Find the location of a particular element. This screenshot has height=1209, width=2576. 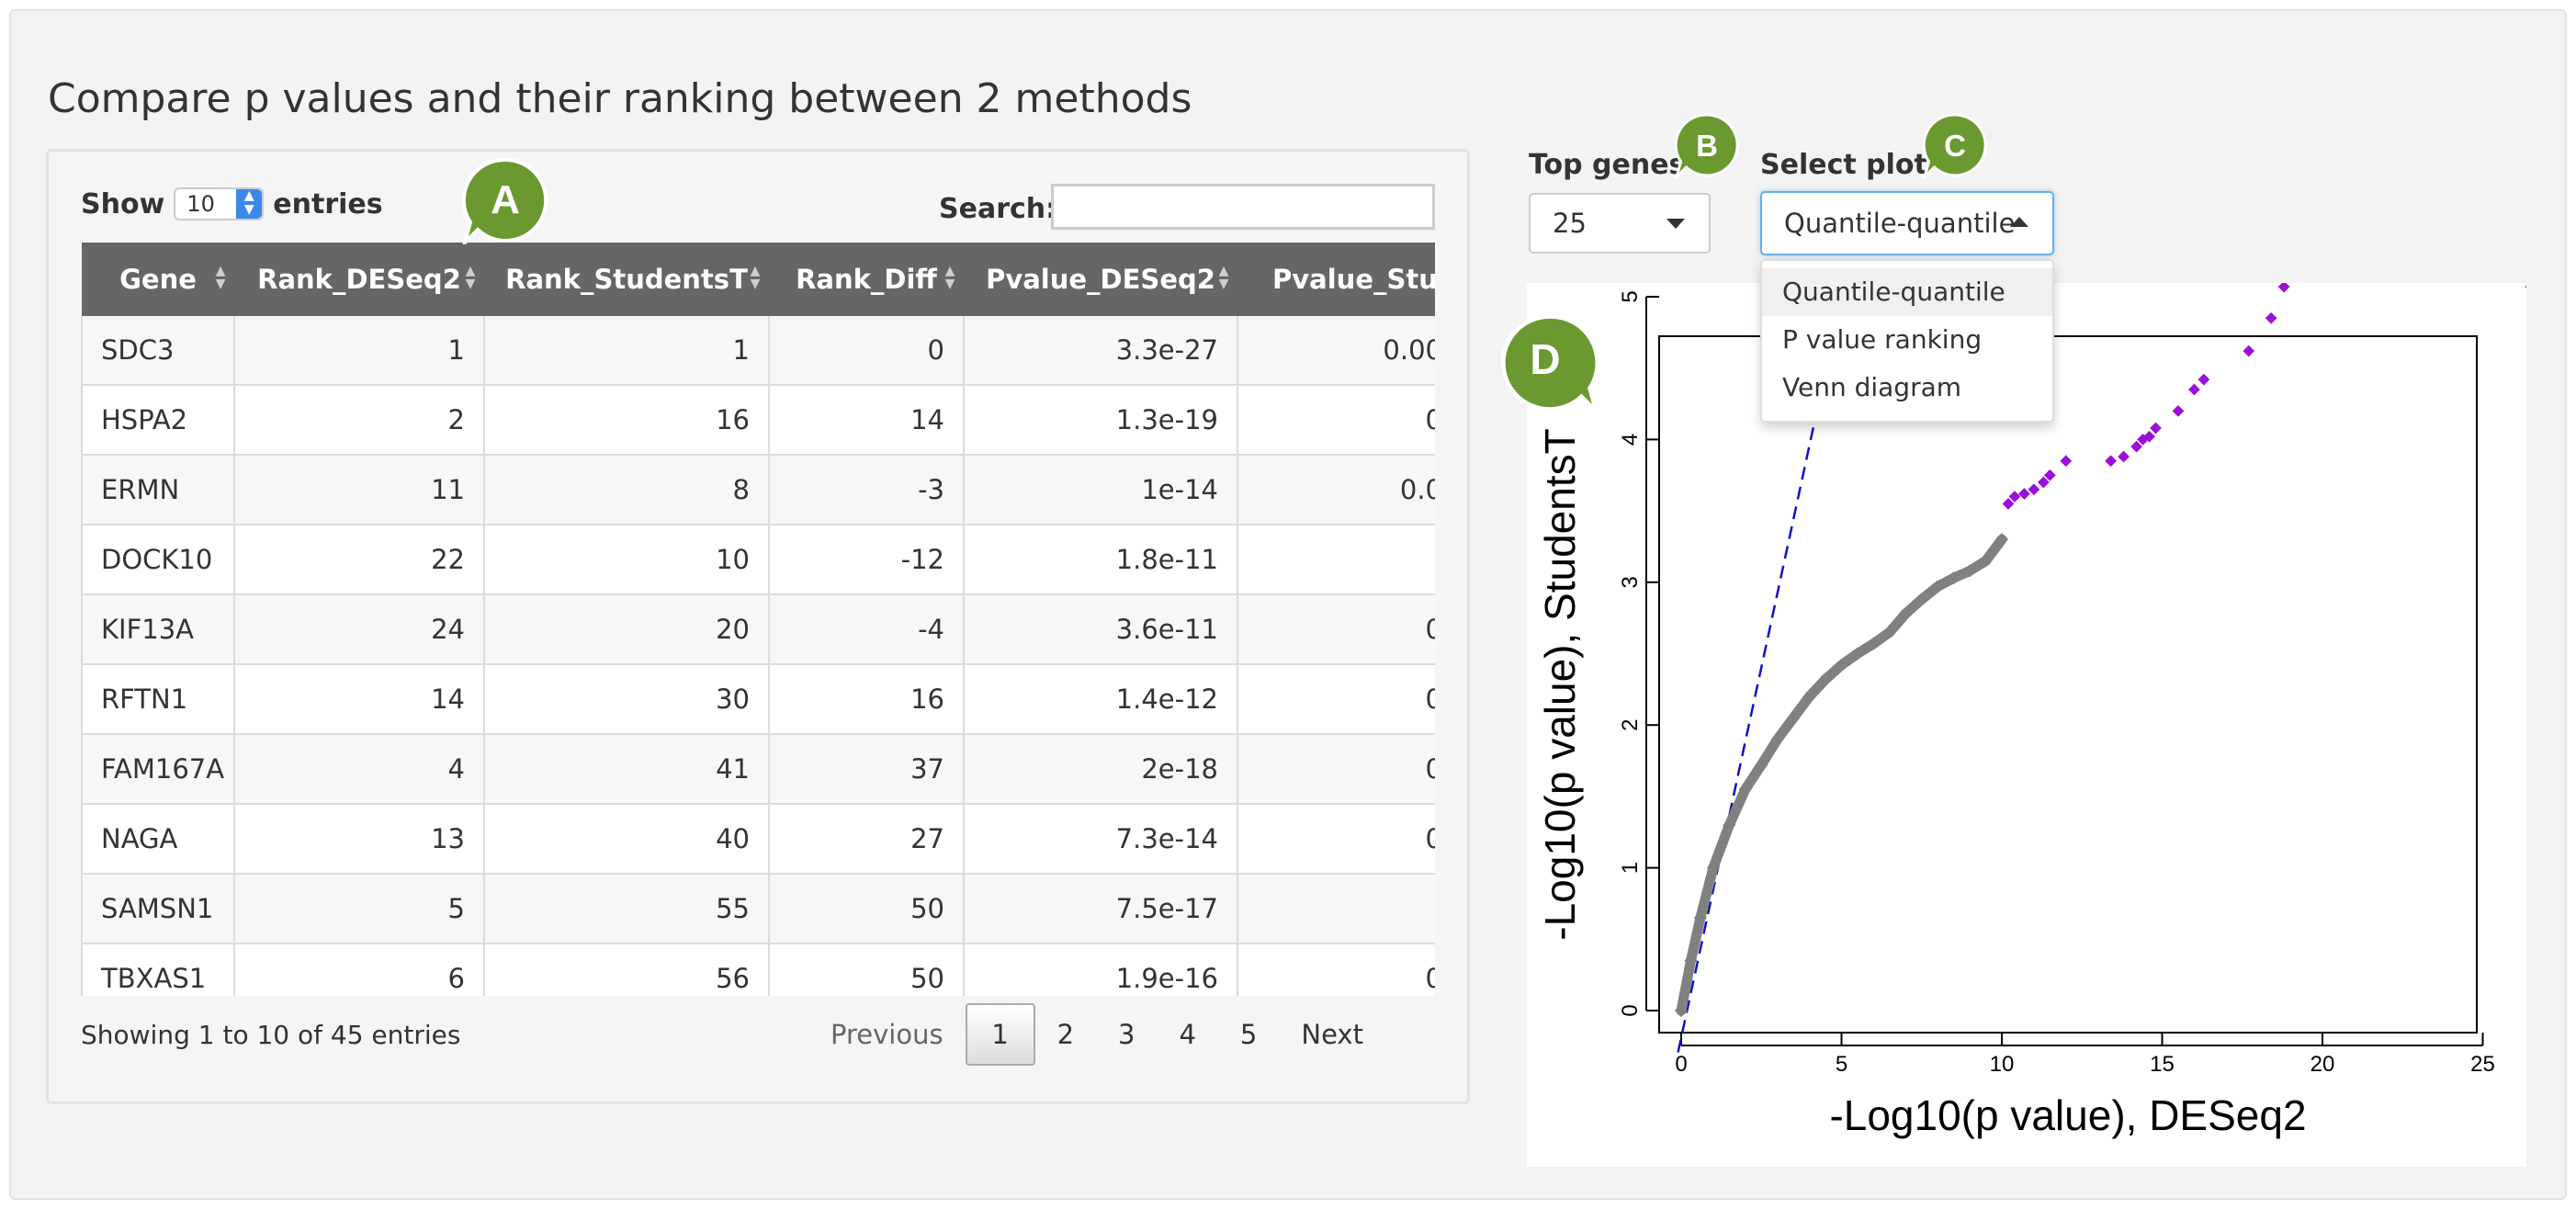

x-tick-label: 20 is located at coordinates (2322, 1064).